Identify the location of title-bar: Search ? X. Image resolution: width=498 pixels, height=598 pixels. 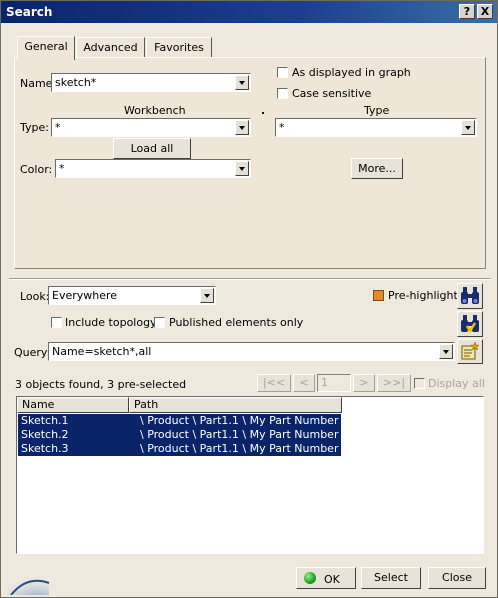
(249, 12).